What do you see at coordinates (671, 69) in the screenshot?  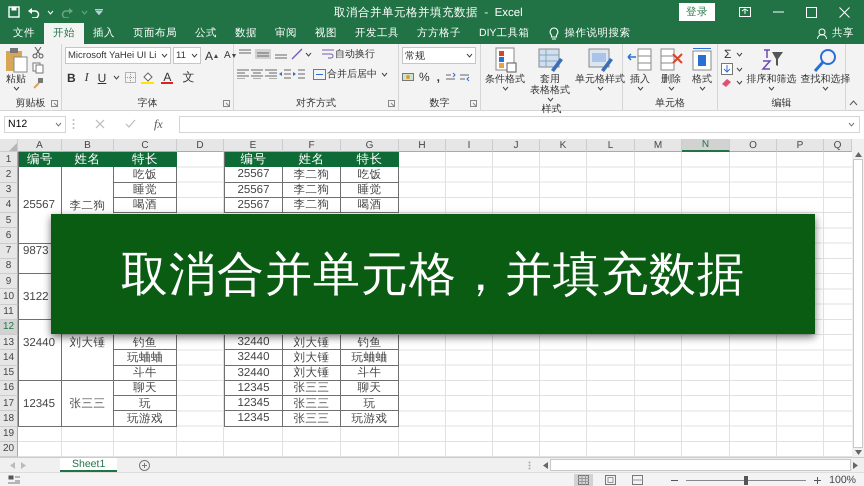 I see `delete-button: 删除` at bounding box center [671, 69].